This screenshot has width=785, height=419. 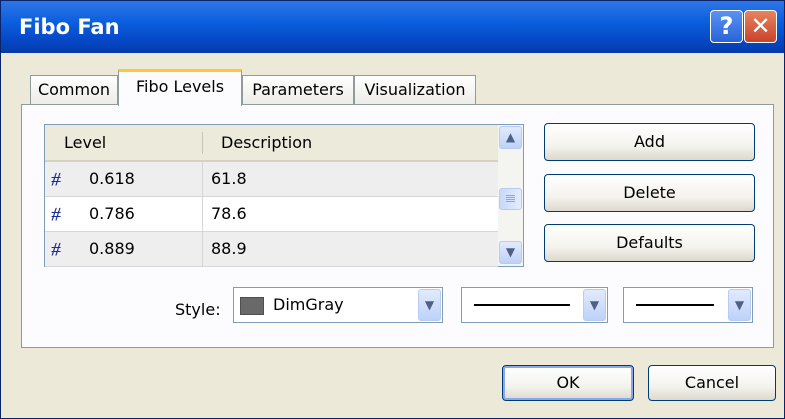 I want to click on table-row: ⧣ 0.786 78.6, so click(x=271, y=214).